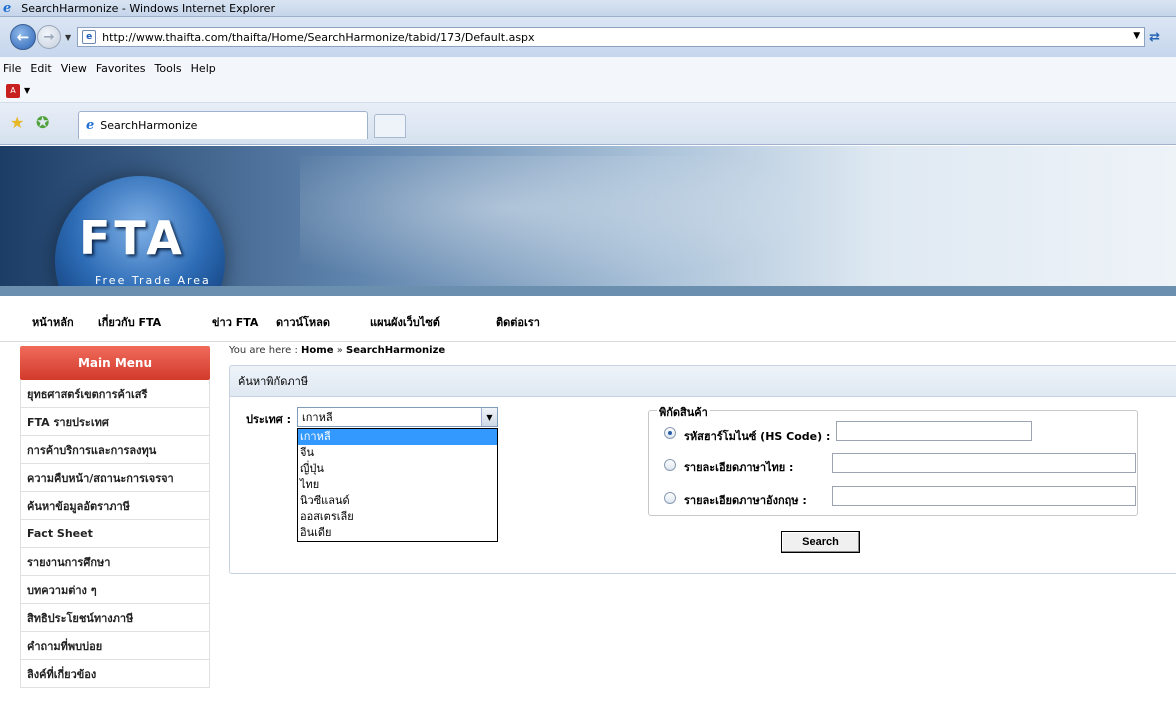 The image size is (1176, 706). Describe the element at coordinates (149, 125) in the screenshot. I see `tab-label: SearchHarmonize` at that location.